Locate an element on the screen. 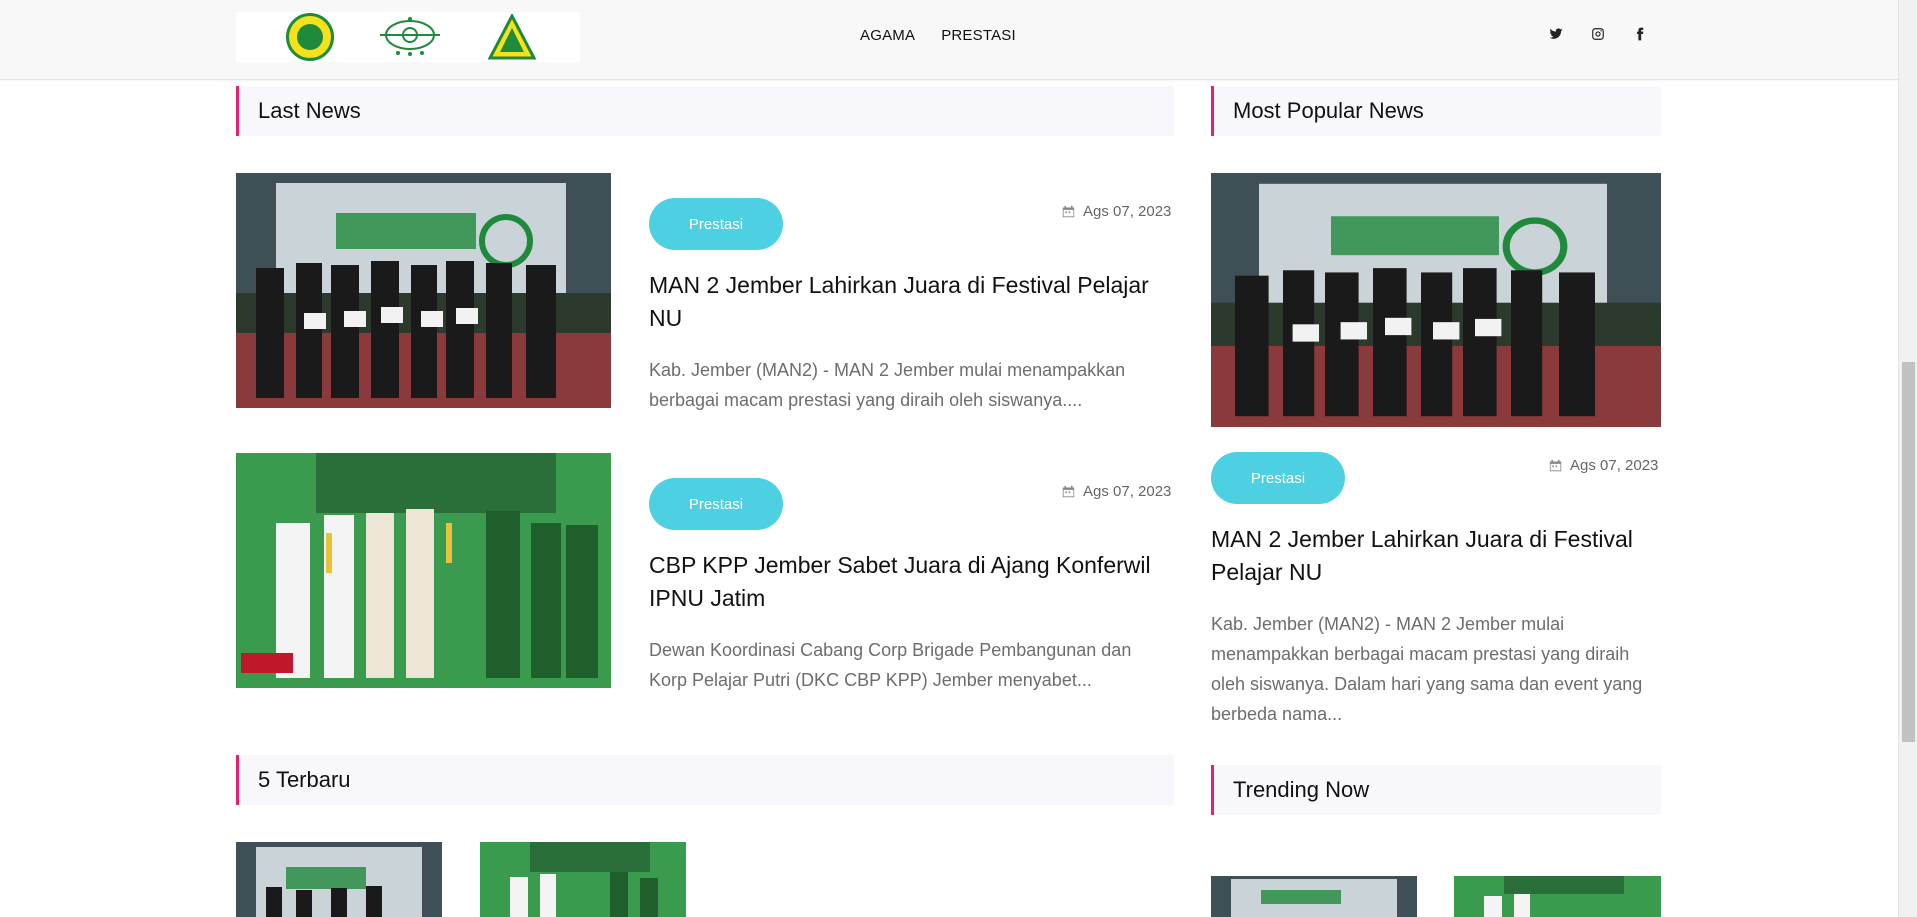 The height and width of the screenshot is (917, 1917). nu-logo is located at coordinates (410, 37).